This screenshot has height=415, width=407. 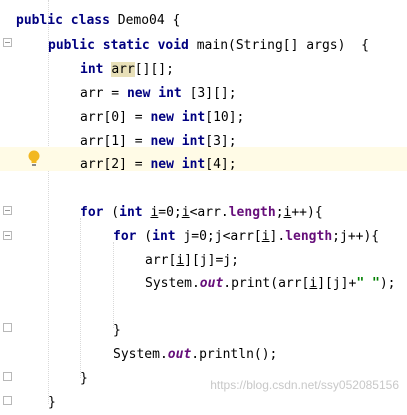 I want to click on method-signature: main(String[] args) {, so click(x=282, y=45).